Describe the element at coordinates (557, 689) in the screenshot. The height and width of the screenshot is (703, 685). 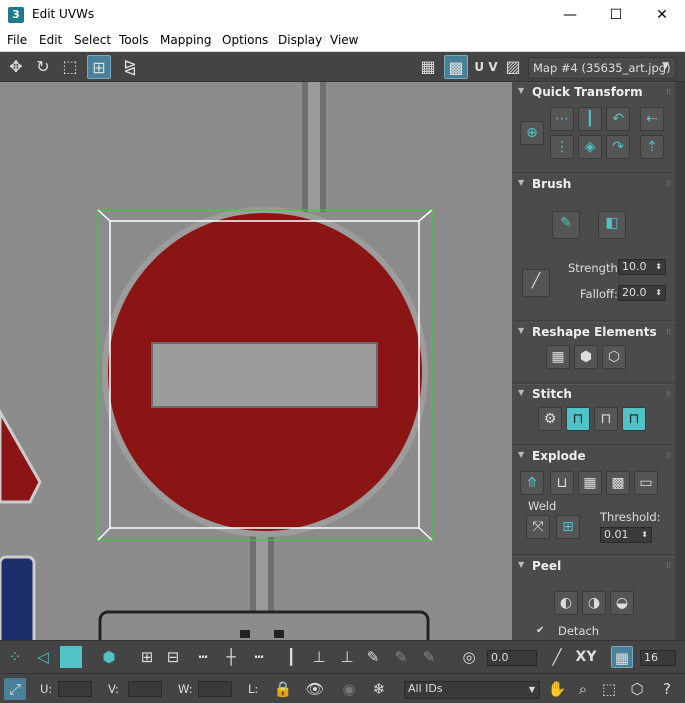
I see `pan-icon: ✋` at that location.